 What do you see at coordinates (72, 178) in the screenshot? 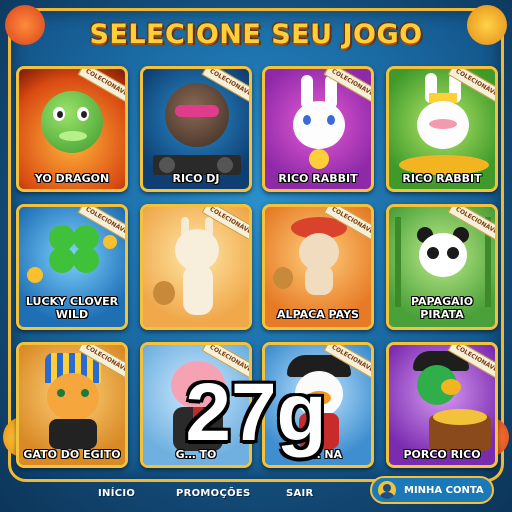
I see `game-title: YO DRAGON` at bounding box center [72, 178].